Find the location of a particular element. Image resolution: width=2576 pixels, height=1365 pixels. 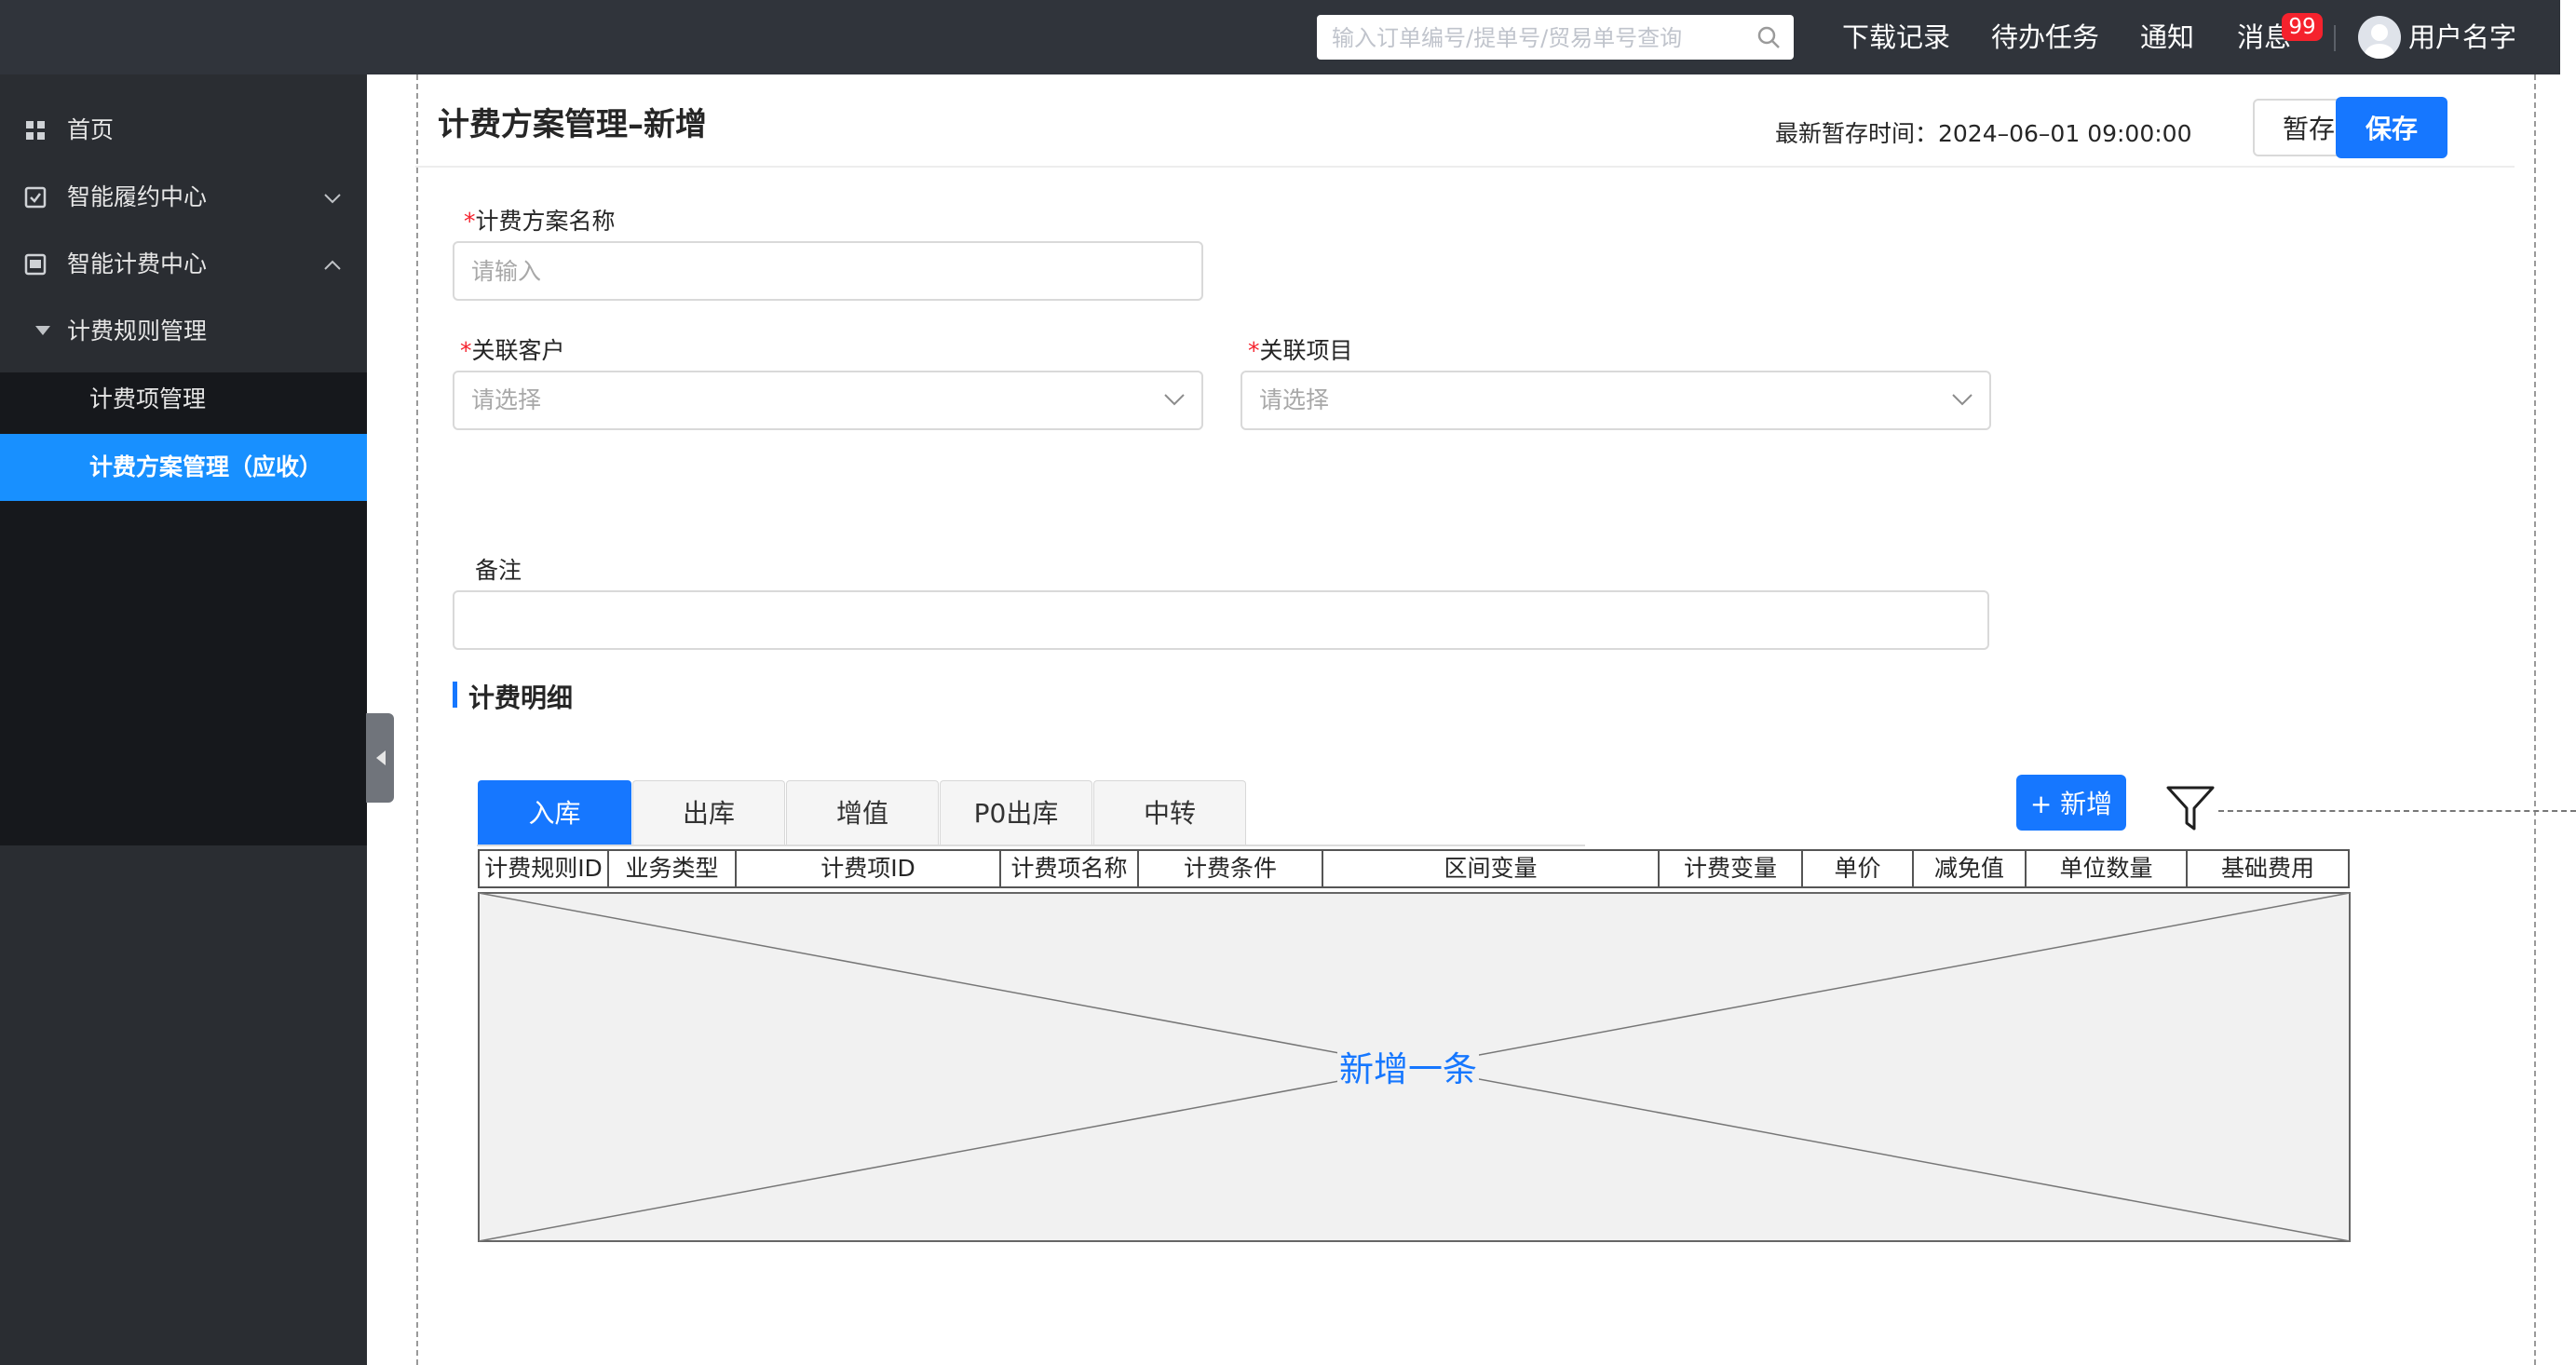

sidebar-item-home: 首页 is located at coordinates (183, 130).